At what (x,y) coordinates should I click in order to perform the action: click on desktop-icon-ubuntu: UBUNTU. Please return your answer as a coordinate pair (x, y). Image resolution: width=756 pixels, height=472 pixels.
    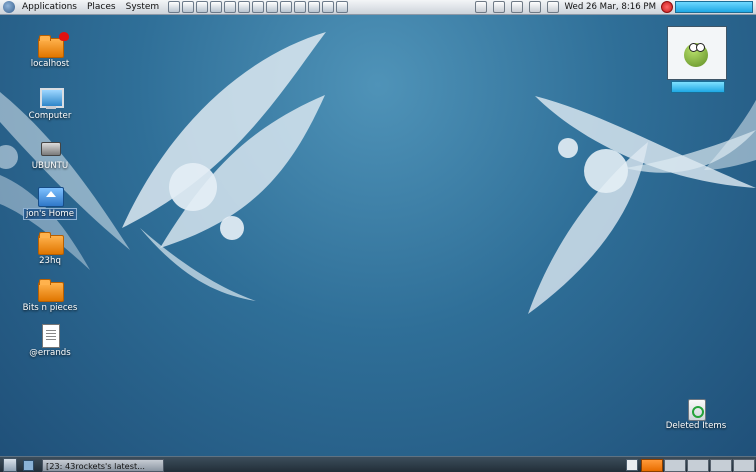
    Looking at the image, I should click on (50, 153).